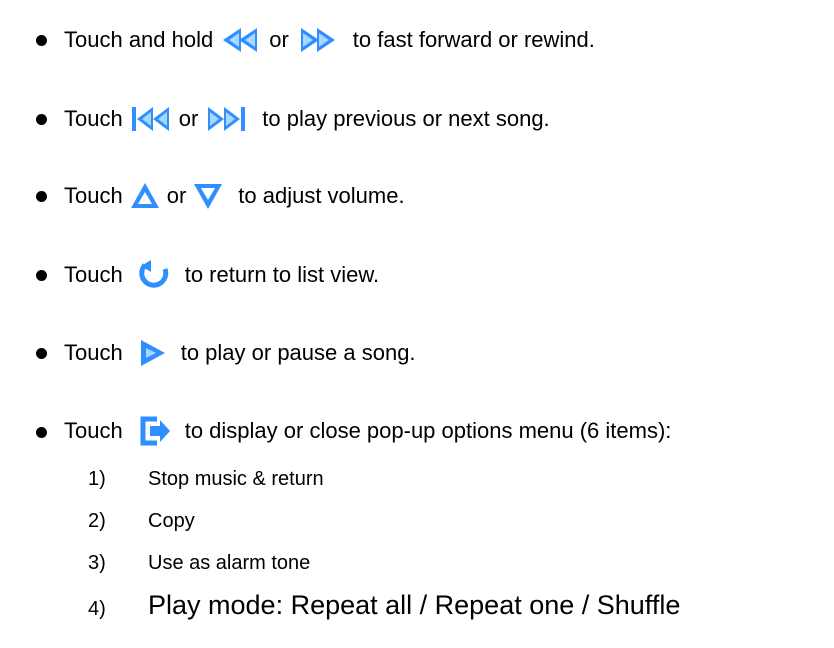  Describe the element at coordinates (406, 118) in the screenshot. I see `instruction-rest: to play previous or next song.` at that location.